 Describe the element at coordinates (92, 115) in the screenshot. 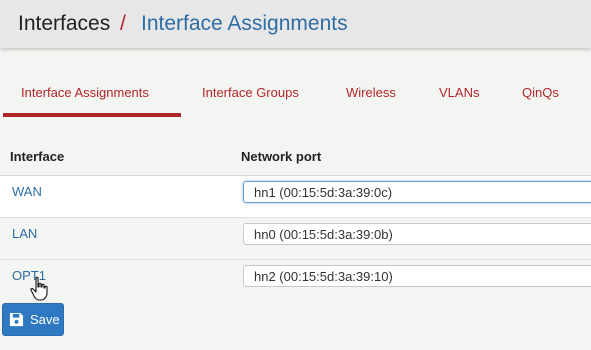

I see `active-tab-indicator` at that location.